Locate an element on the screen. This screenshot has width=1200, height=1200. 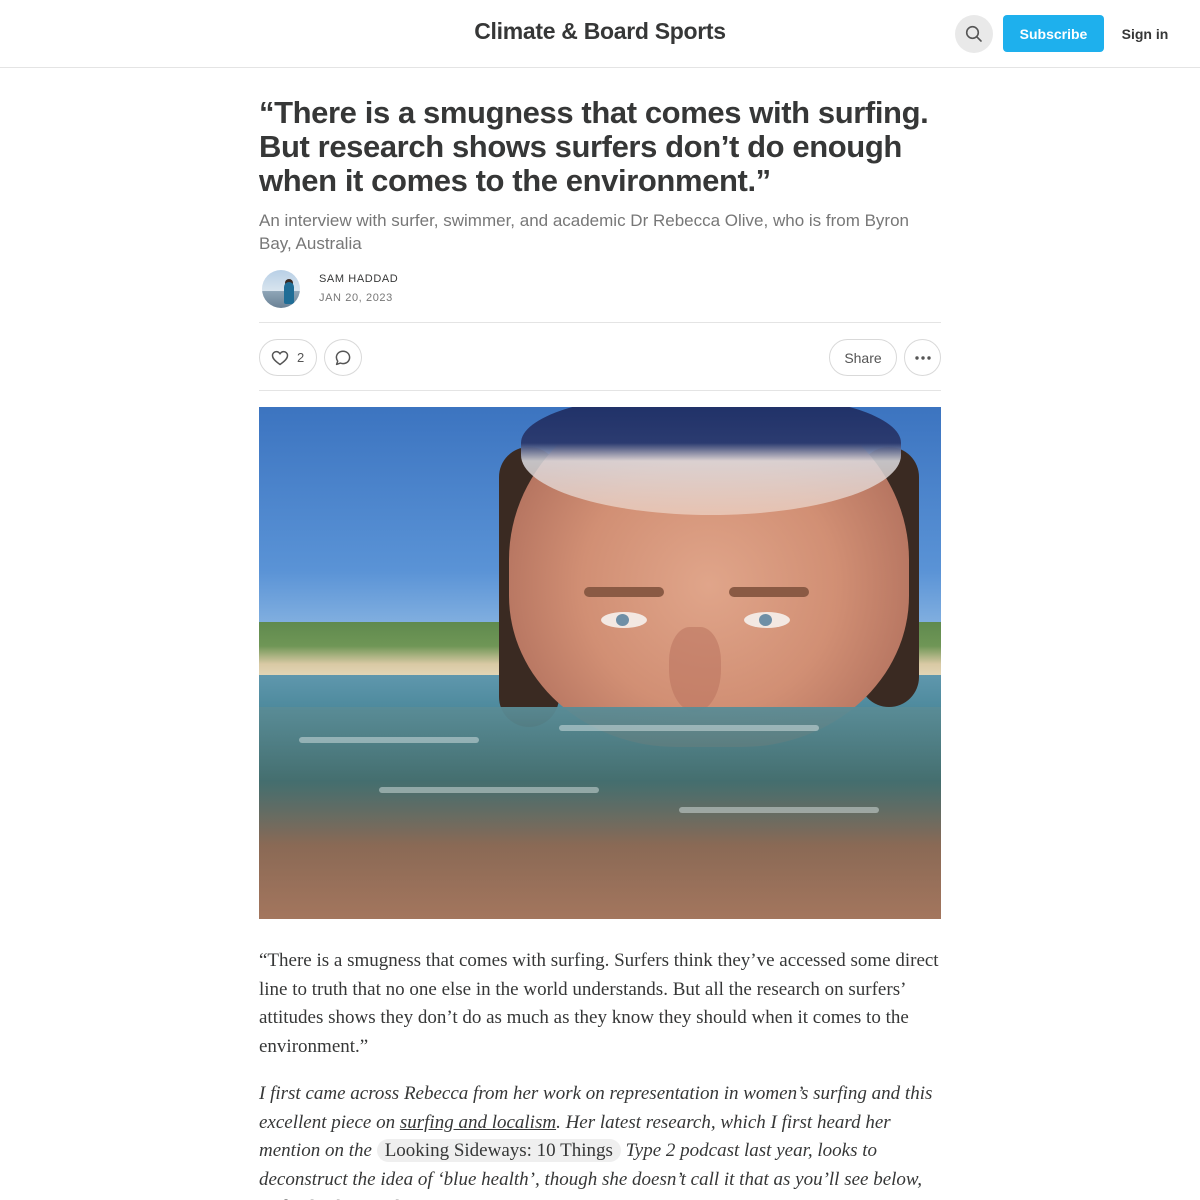
sign-in-button: Sign in is located at coordinates (1145, 33).